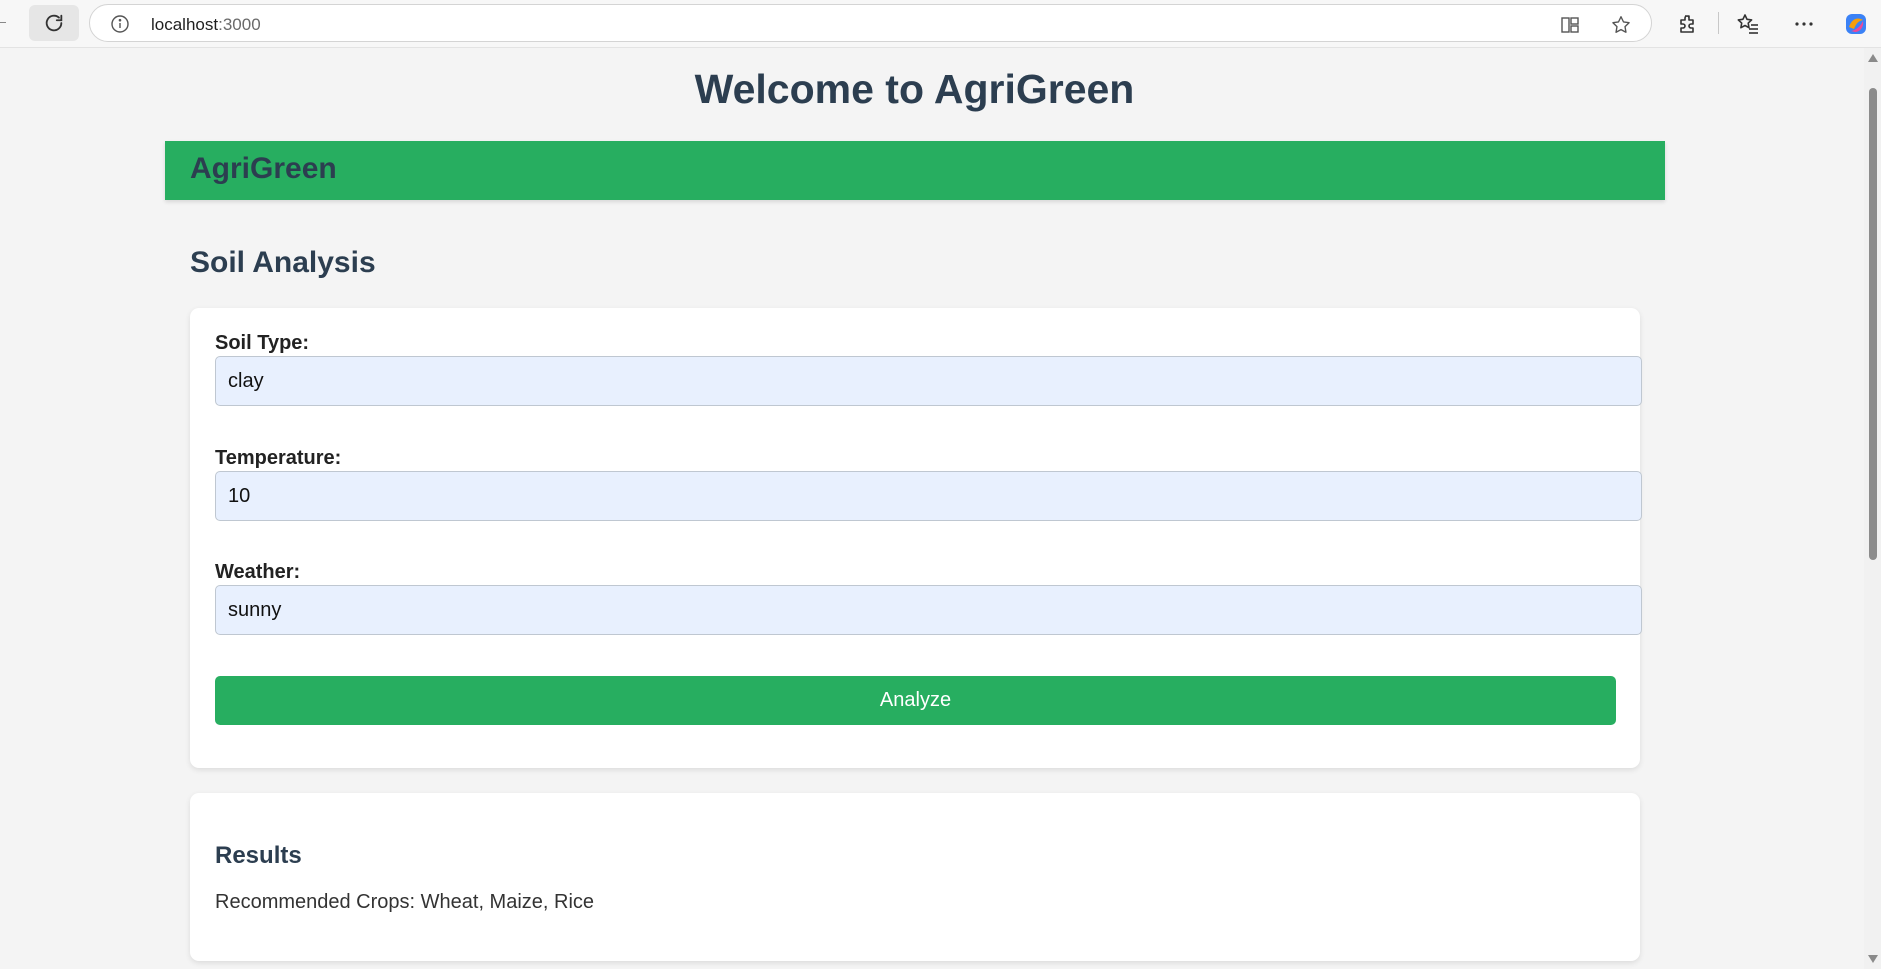  I want to click on split-screen-icon, so click(1570, 25).